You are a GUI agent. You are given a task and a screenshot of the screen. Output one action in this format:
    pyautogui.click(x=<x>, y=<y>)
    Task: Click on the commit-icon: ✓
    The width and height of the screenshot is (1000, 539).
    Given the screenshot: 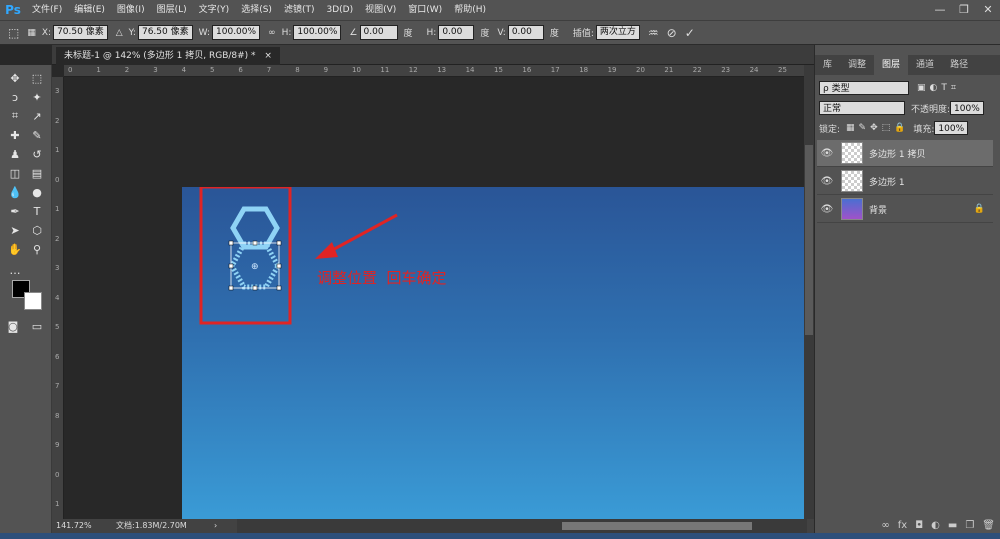 What is the action you would take?
    pyautogui.click(x=690, y=33)
    